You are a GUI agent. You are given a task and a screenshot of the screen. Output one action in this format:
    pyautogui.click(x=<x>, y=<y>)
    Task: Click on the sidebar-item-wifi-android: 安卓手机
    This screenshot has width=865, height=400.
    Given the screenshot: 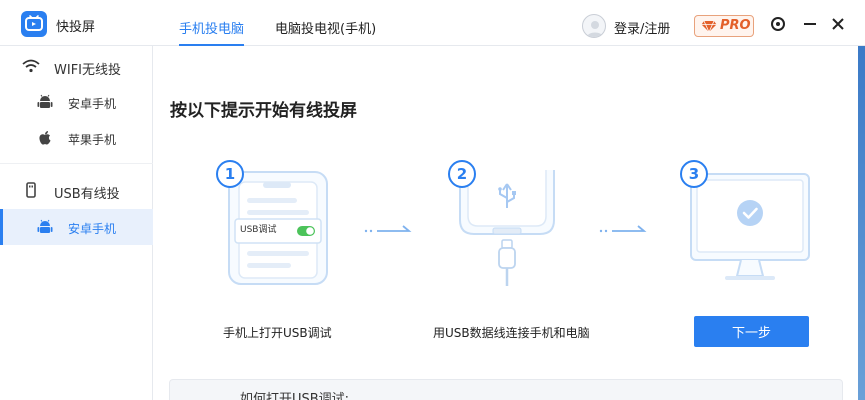 What is the action you would take?
    pyautogui.click(x=76, y=102)
    